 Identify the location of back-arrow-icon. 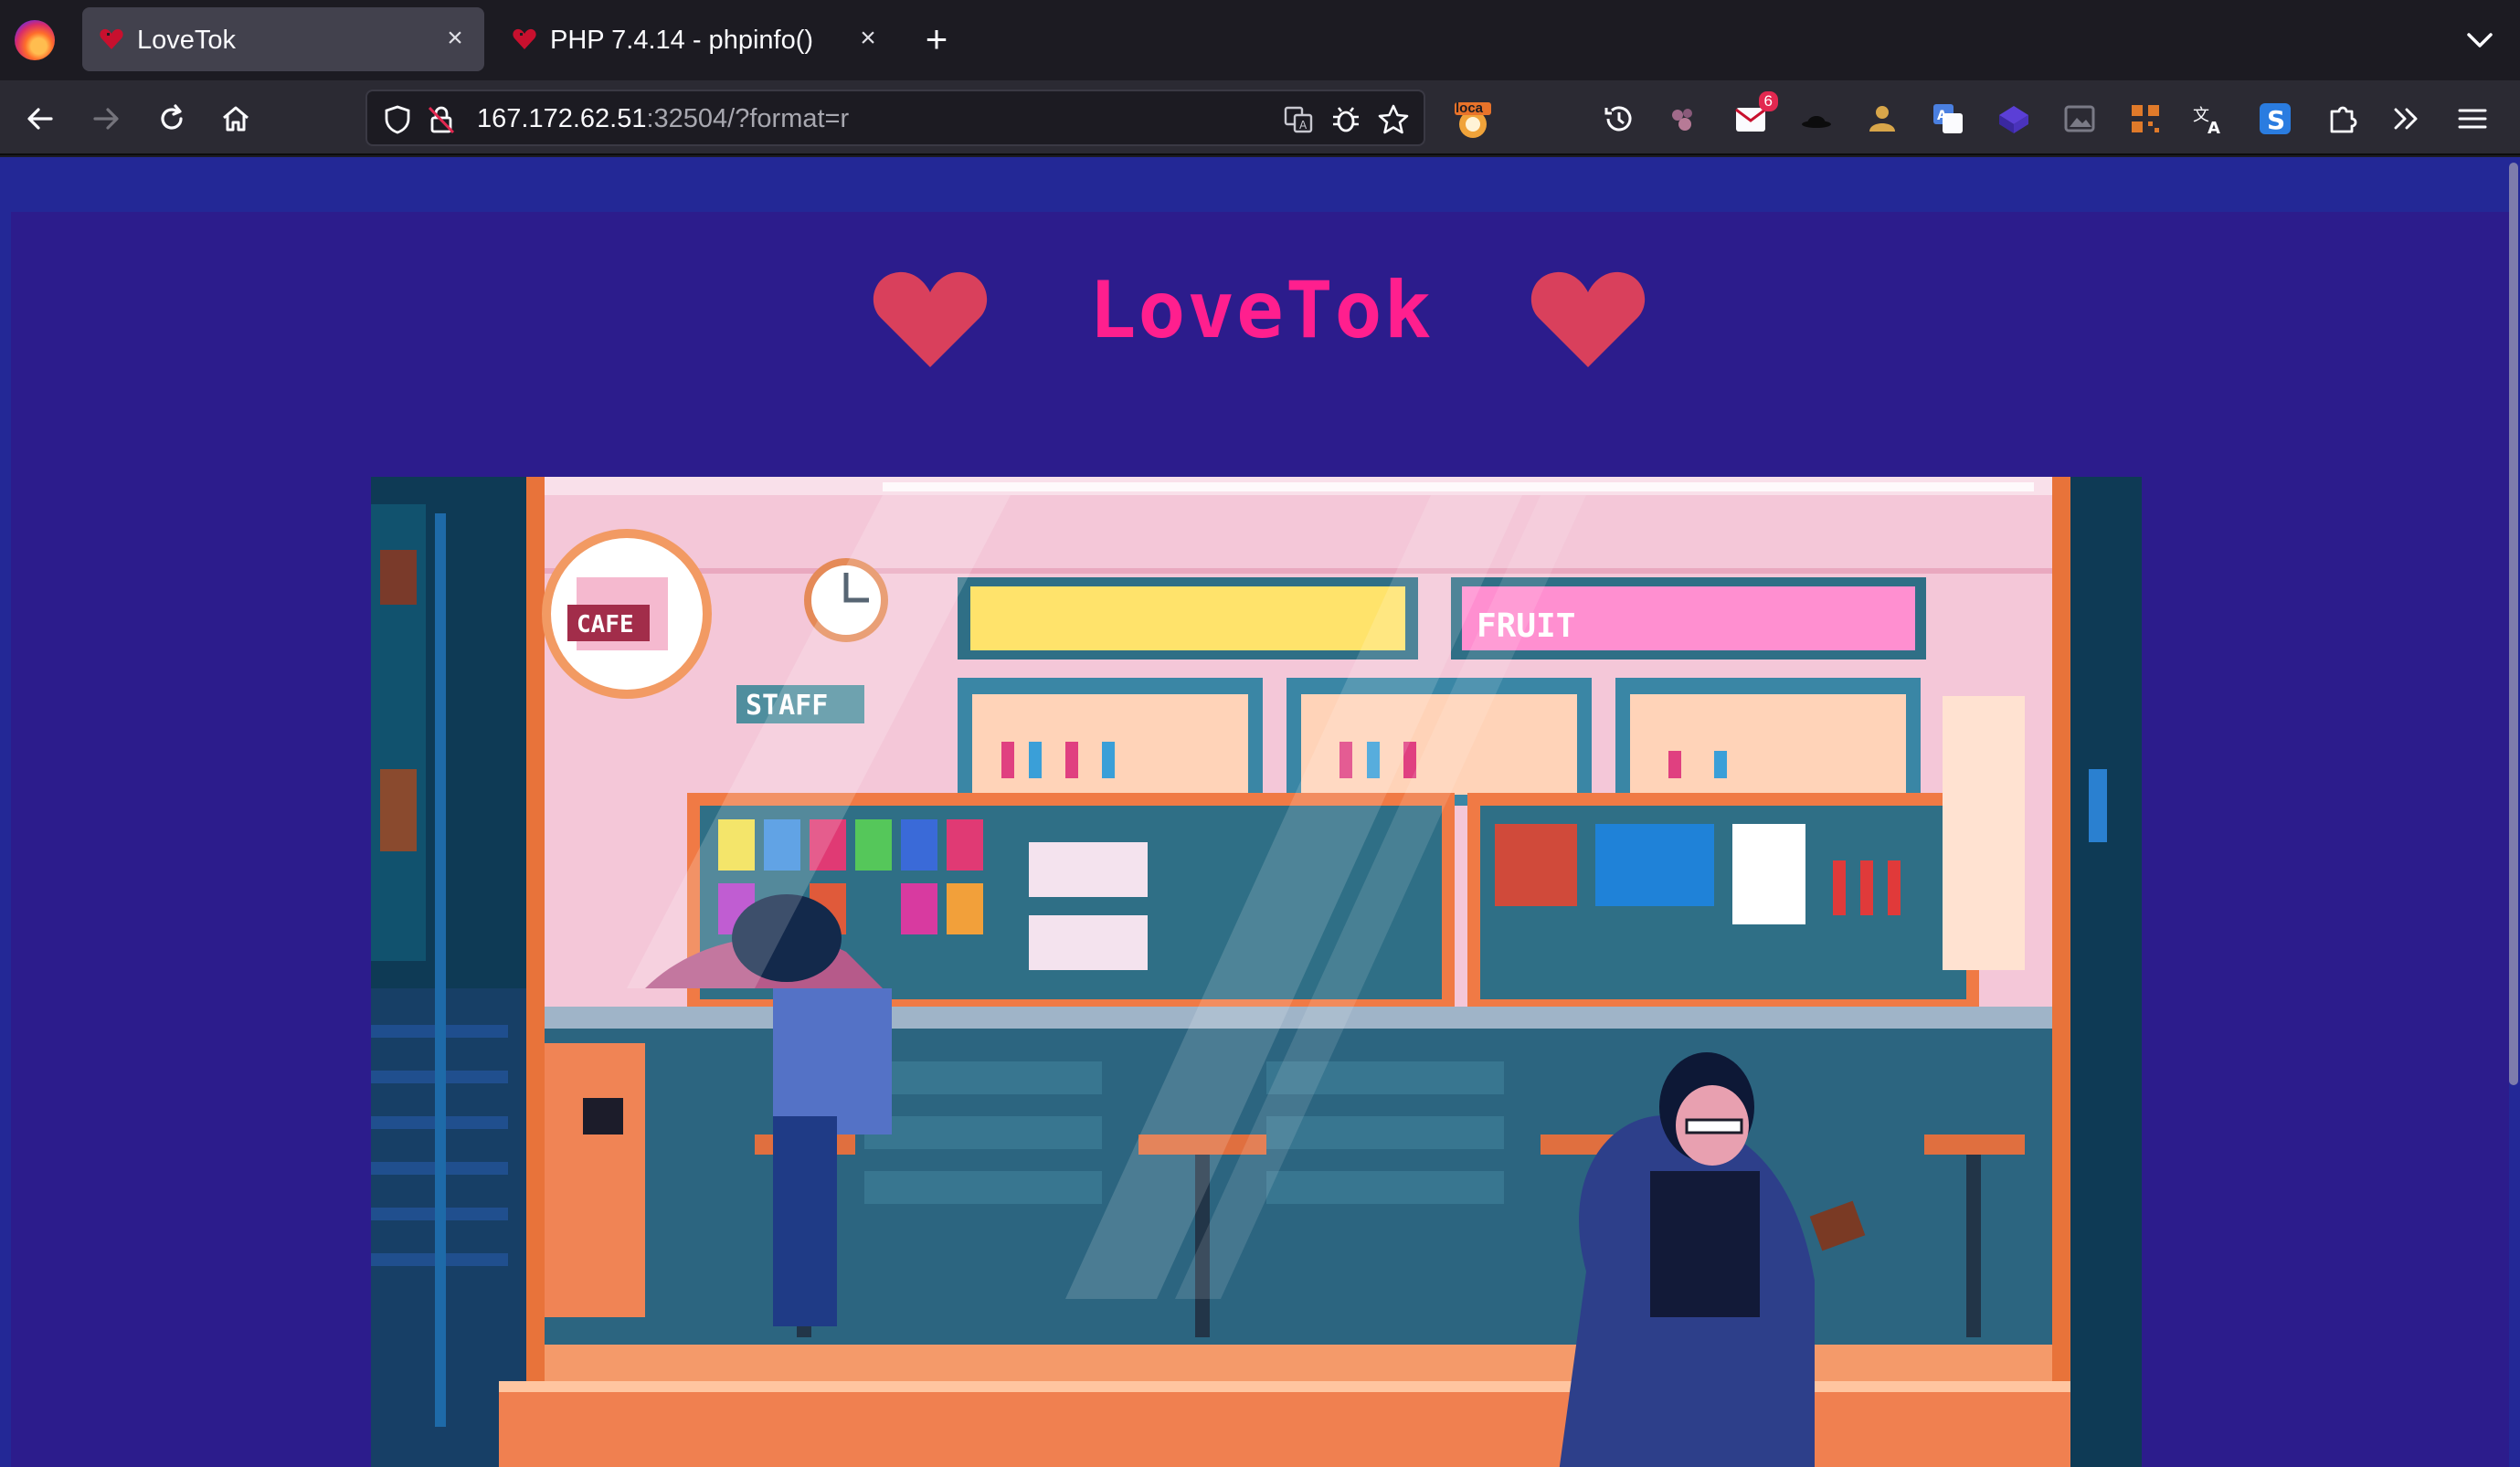
(40, 119).